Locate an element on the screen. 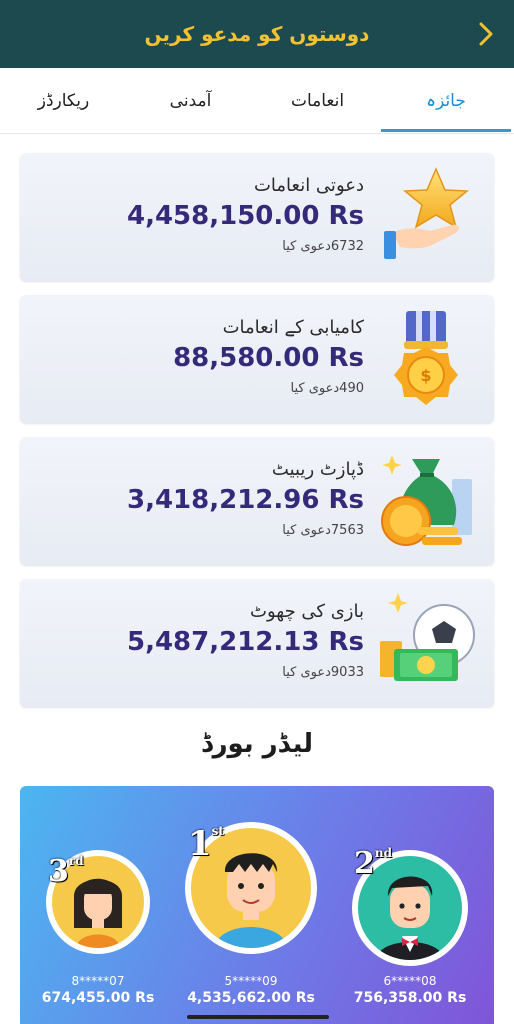 This screenshot has width=514, height=1024. card-amount: 4,458,150.00 Rs is located at coordinates (245, 216).